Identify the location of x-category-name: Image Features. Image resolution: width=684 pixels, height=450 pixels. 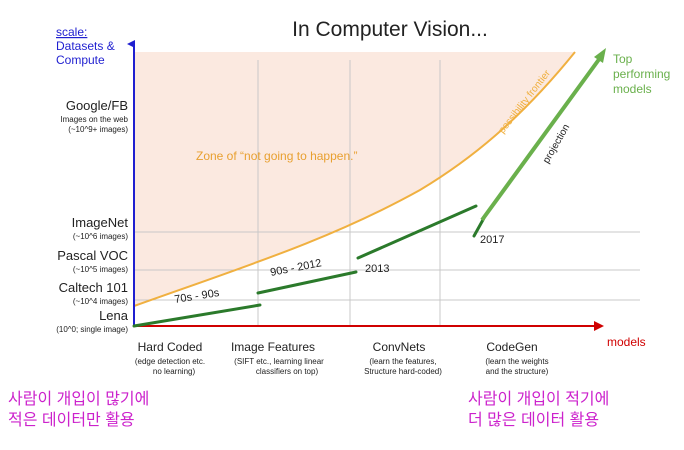
(273, 347).